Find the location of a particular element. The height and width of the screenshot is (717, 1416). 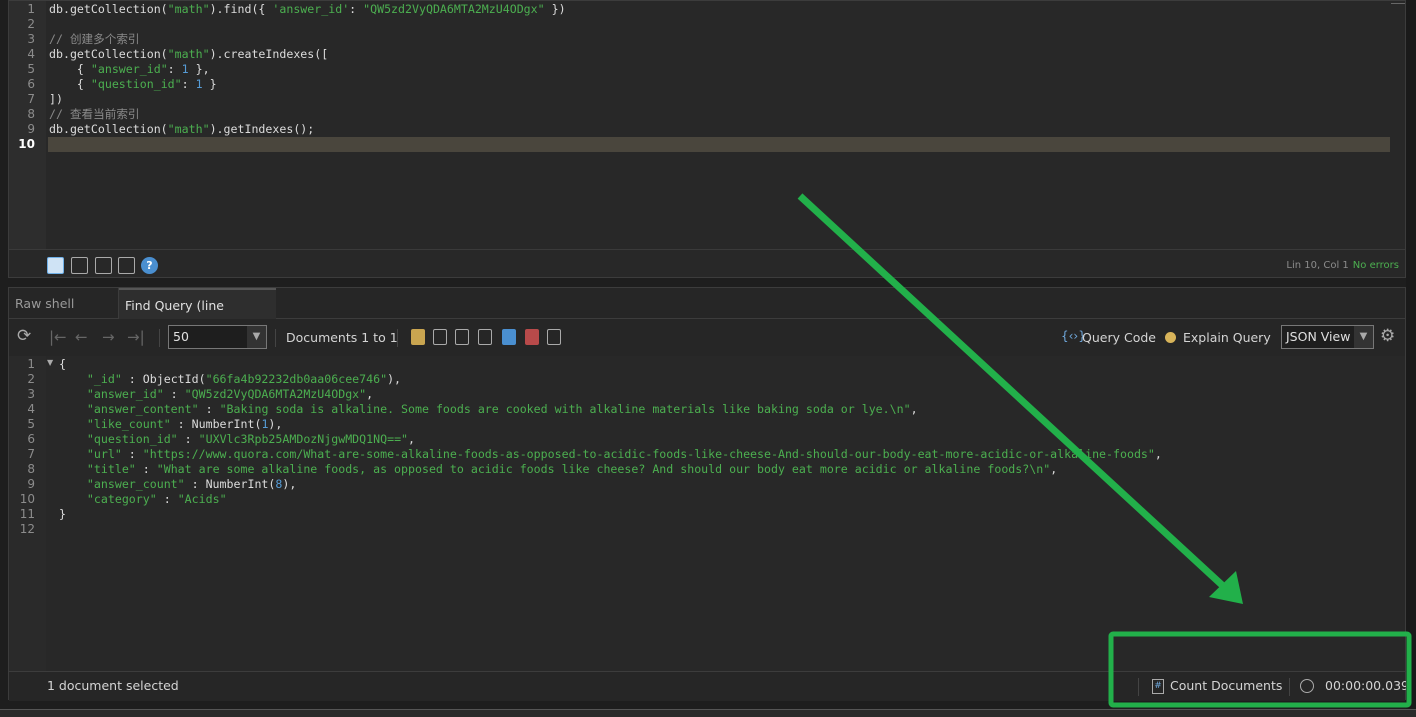

code-line: // 创建多个索引 is located at coordinates (94, 39).